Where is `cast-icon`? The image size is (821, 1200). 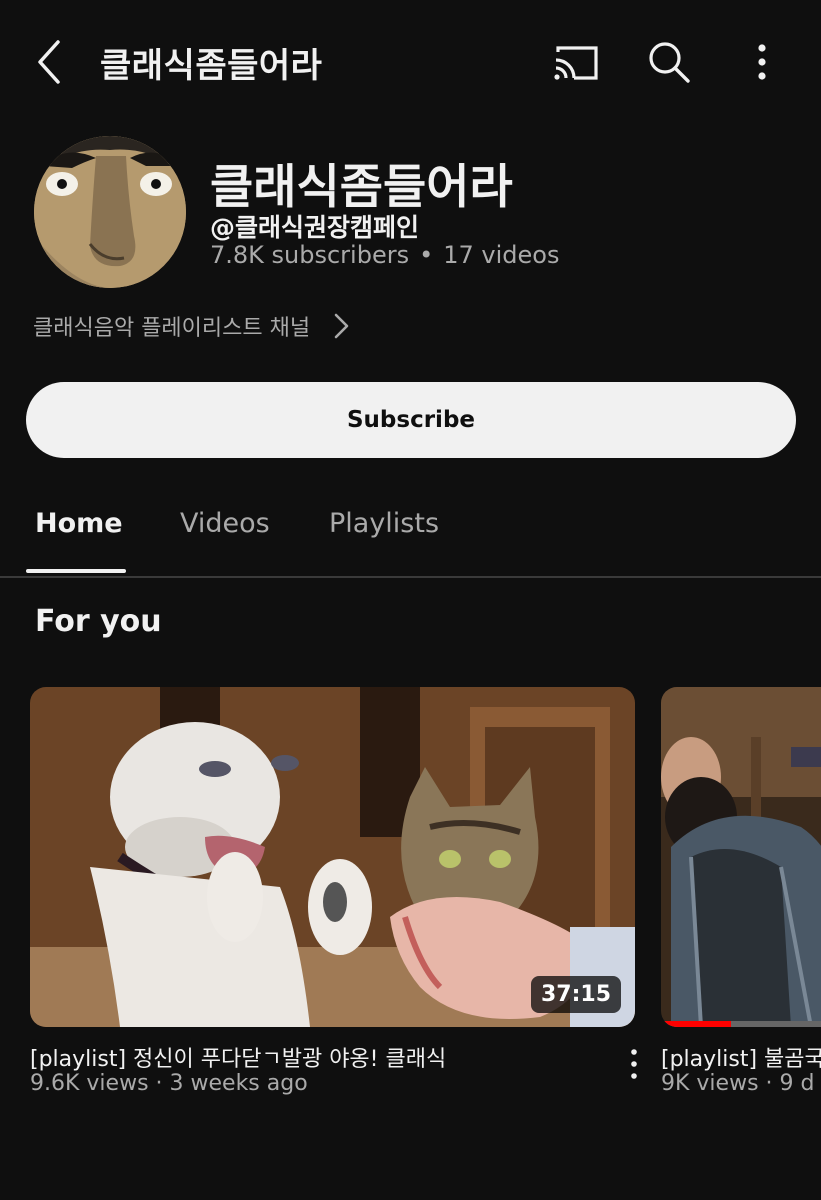 cast-icon is located at coordinates (576, 63).